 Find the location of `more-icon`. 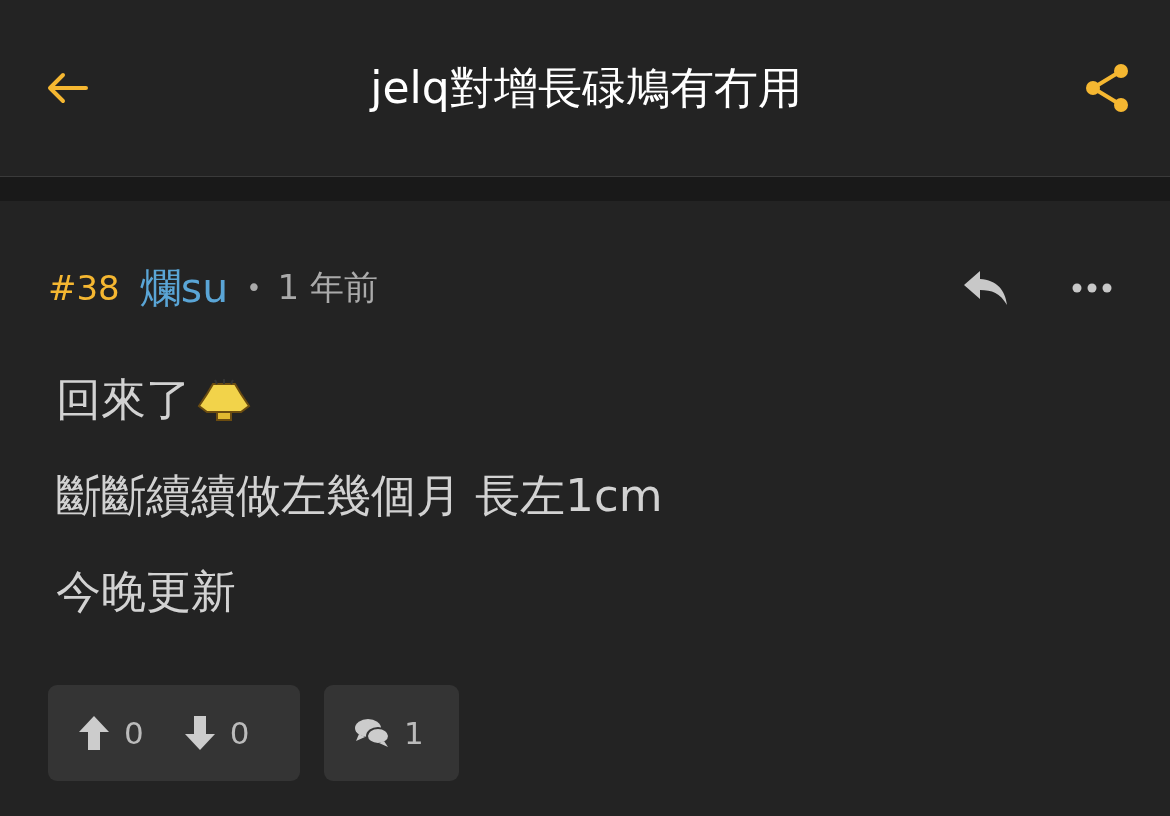

more-icon is located at coordinates (1092, 288).